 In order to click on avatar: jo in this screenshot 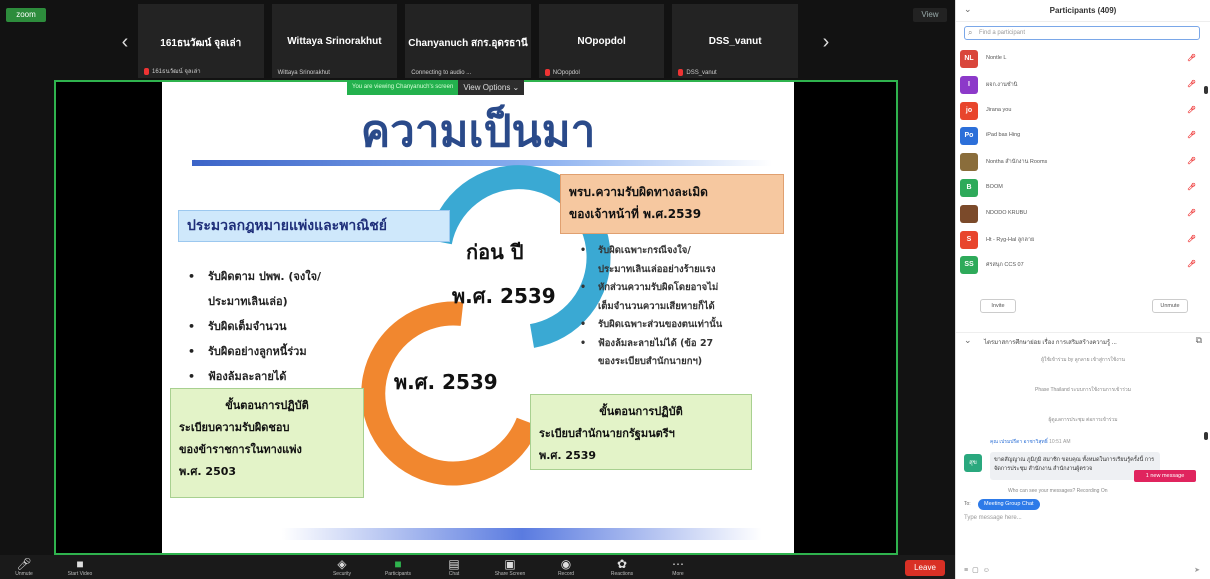, I will do `click(969, 110)`.